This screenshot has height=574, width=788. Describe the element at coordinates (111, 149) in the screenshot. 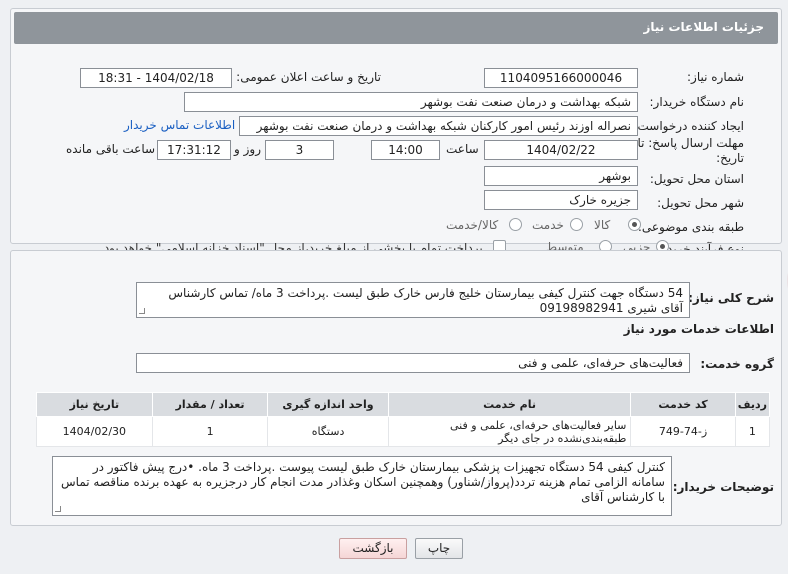

I see `remaining-label: ساعت باقی مانده` at that location.